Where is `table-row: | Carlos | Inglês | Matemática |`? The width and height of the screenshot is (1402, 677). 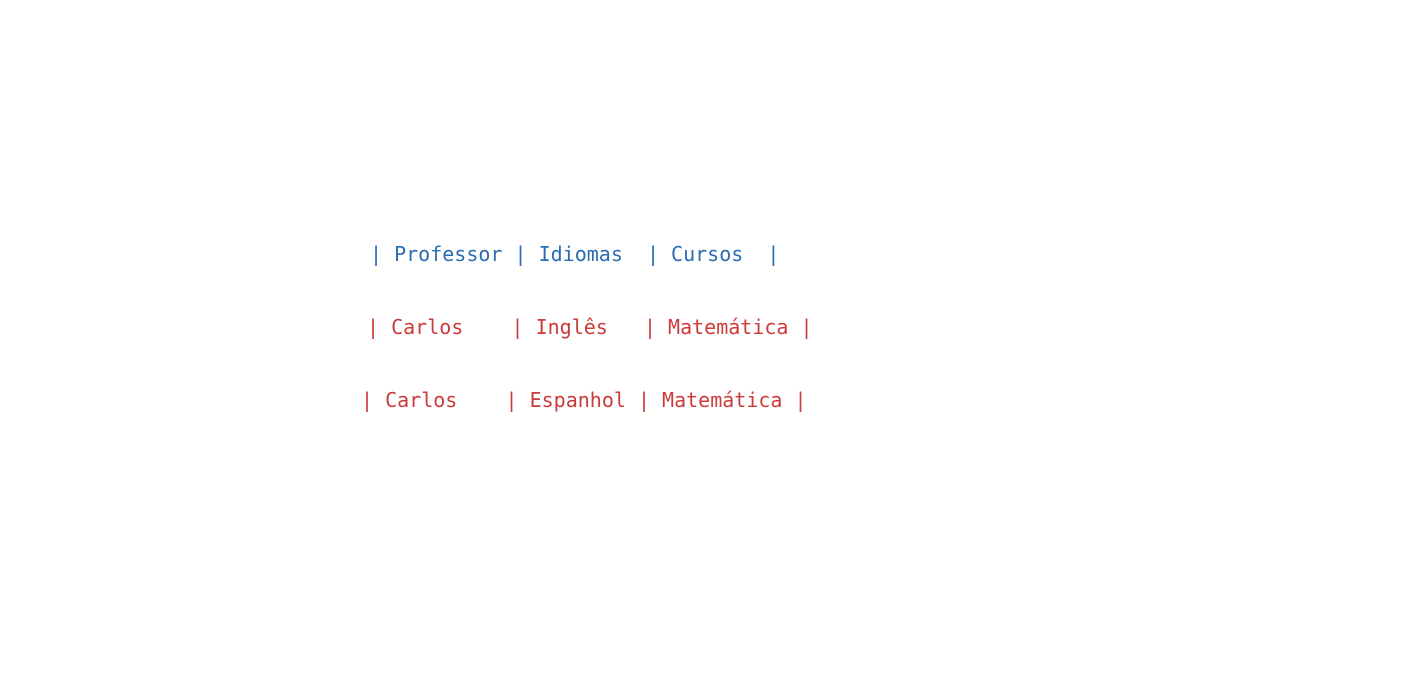
table-row: | Carlos | Inglês | Matemática | is located at coordinates (590, 327).